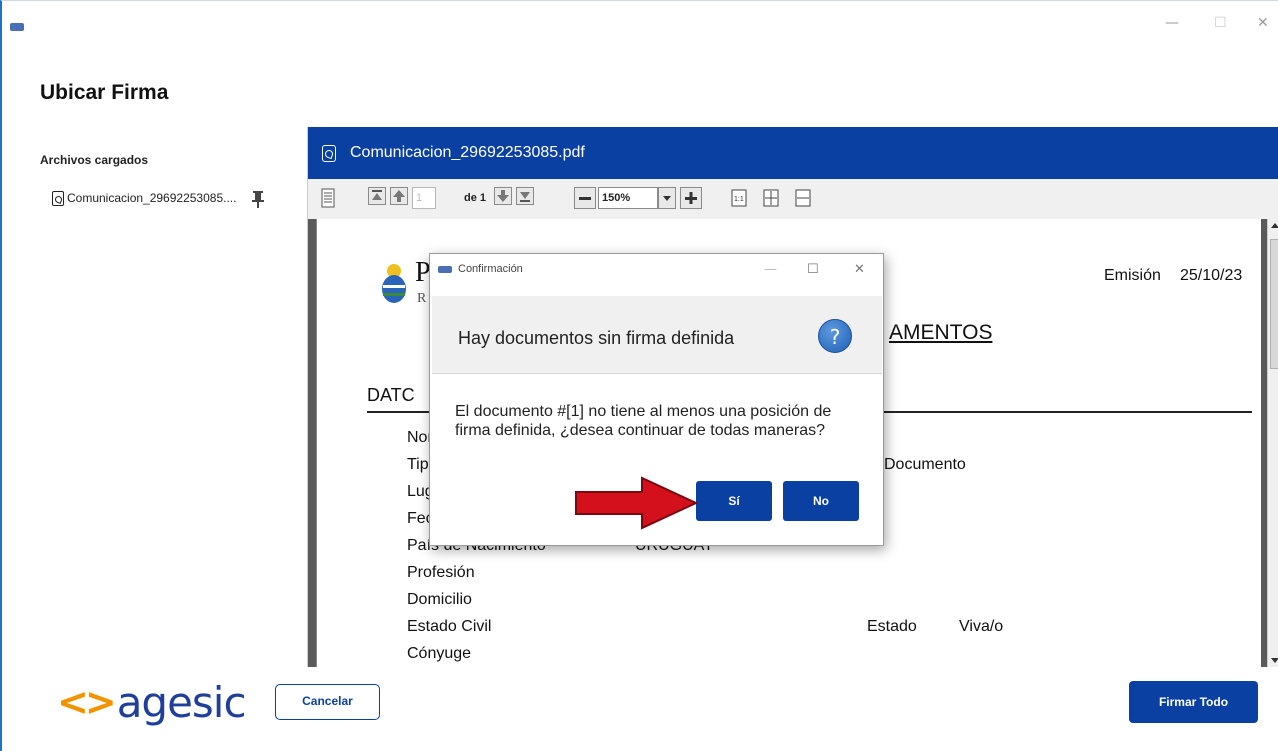 Image resolution: width=1278 pixels, height=751 pixels. What do you see at coordinates (770, 269) in the screenshot?
I see `dialog-minimize-button: —` at bounding box center [770, 269].